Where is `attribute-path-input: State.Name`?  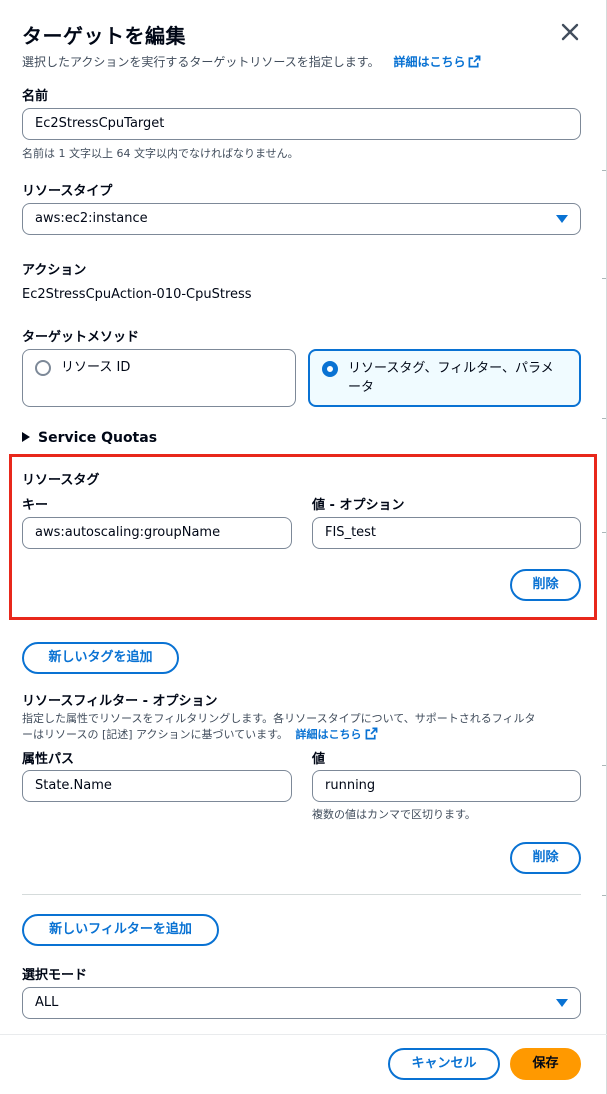
attribute-path-input: State.Name is located at coordinates (157, 786).